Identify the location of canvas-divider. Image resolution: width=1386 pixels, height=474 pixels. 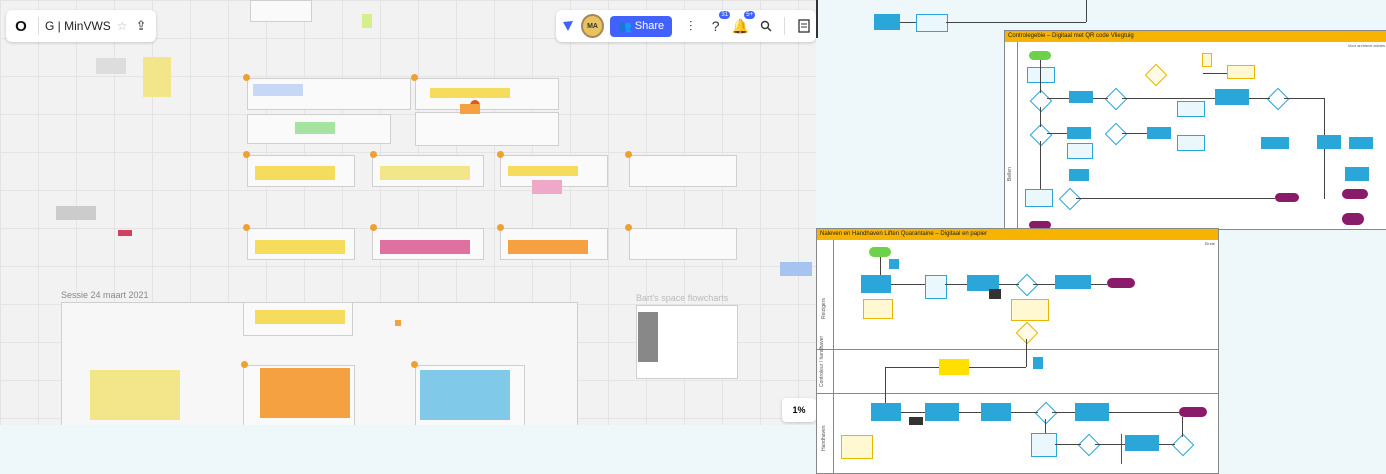
(817, 19).